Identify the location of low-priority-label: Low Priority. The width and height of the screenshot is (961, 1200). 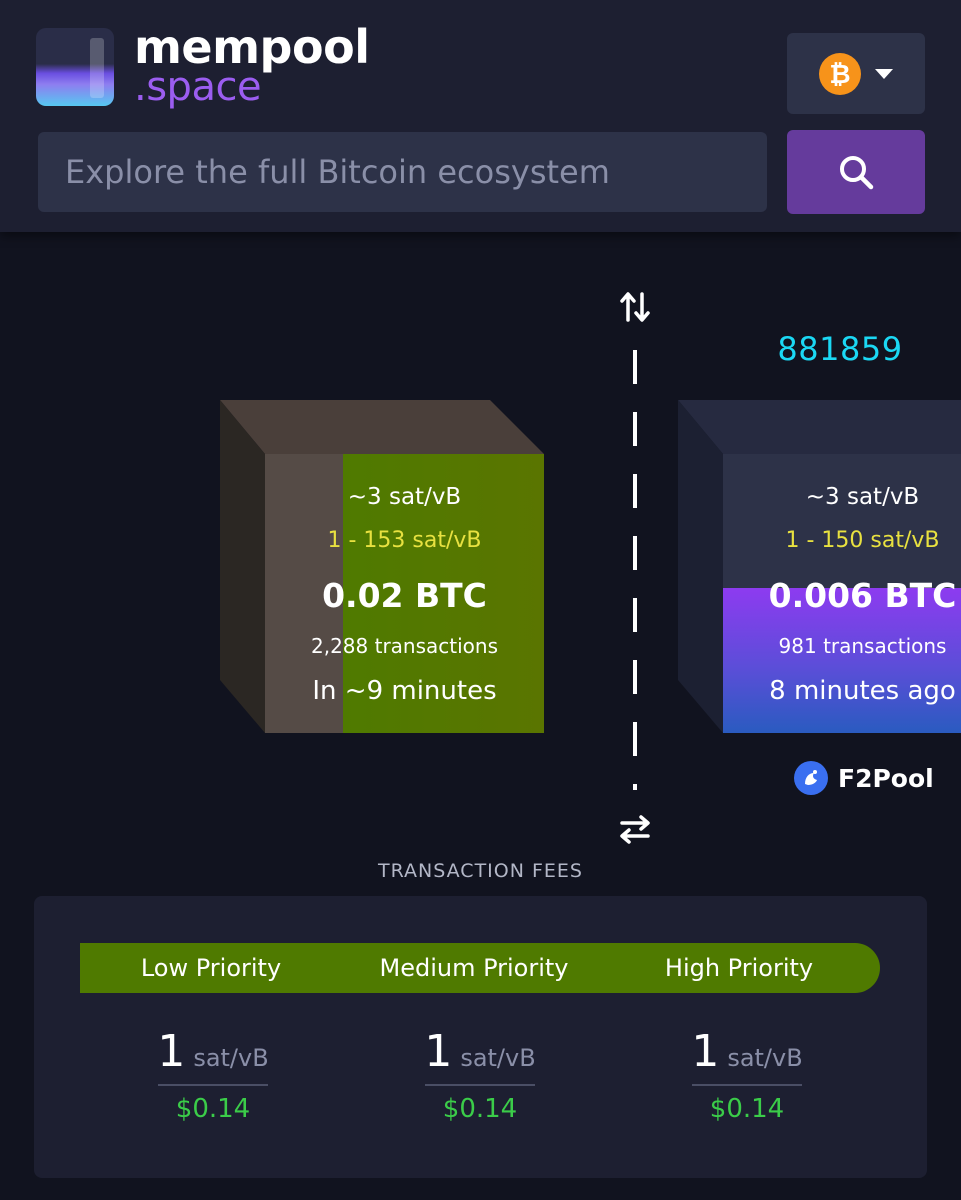
(211, 968).